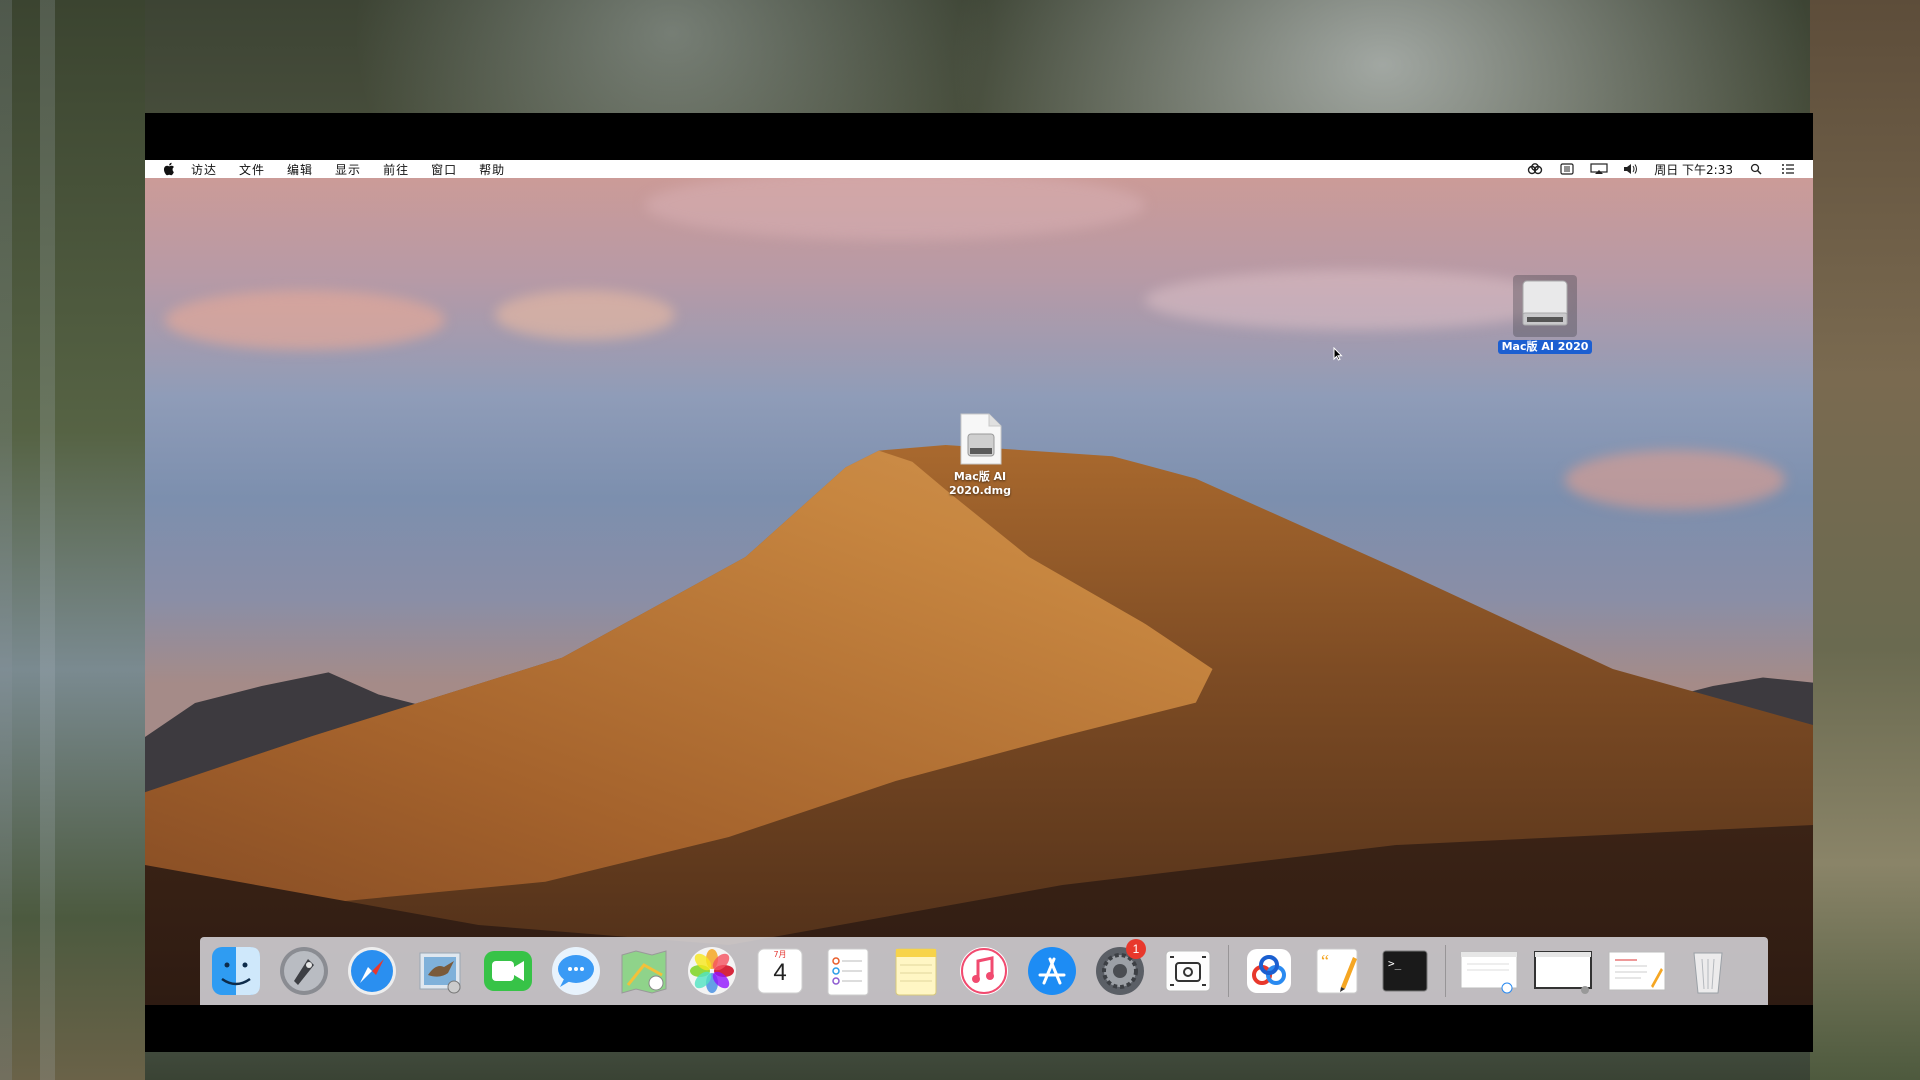  What do you see at coordinates (1756, 169) in the screenshot?
I see `spotlight-search-icon` at bounding box center [1756, 169].